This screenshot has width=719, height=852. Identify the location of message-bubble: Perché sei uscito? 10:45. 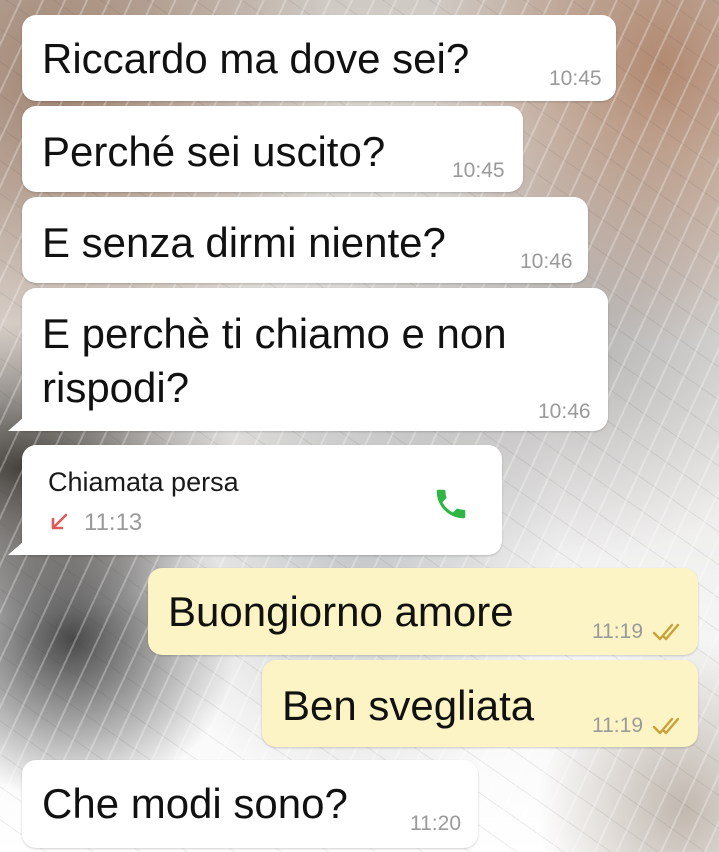
(272, 149).